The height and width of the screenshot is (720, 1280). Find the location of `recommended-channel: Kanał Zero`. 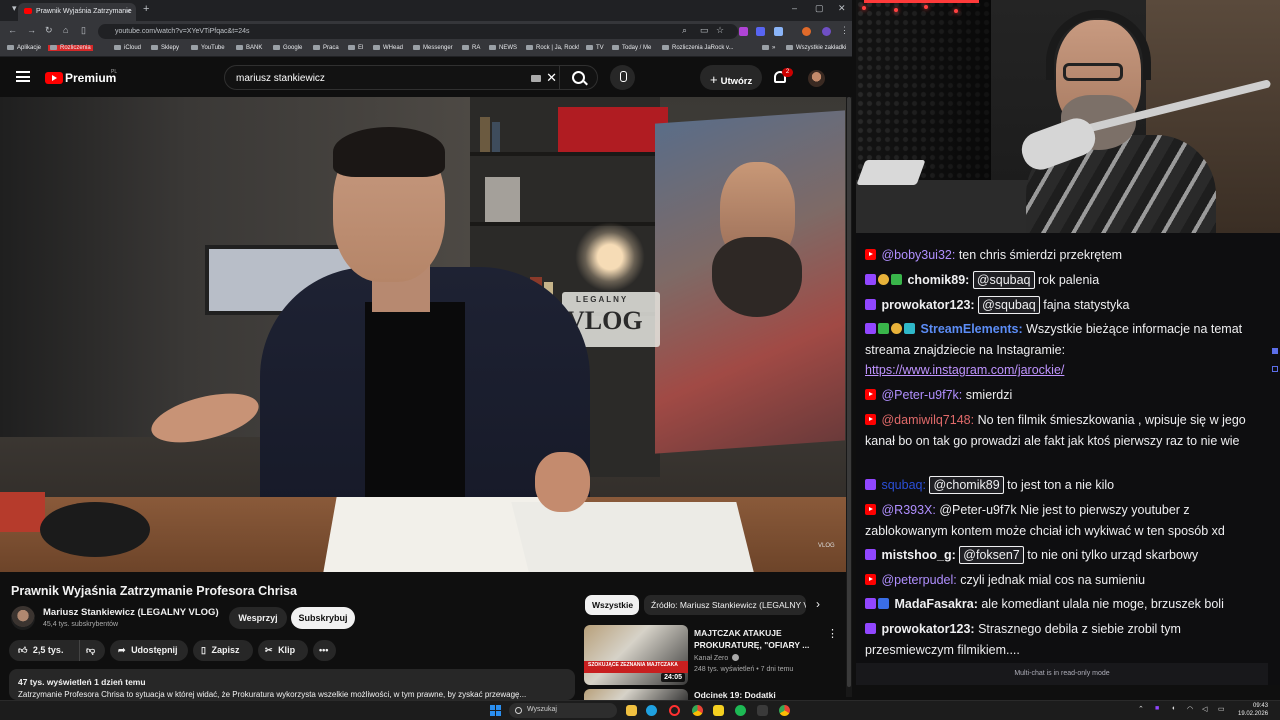

recommended-channel: Kanał Zero is located at coordinates (717, 658).